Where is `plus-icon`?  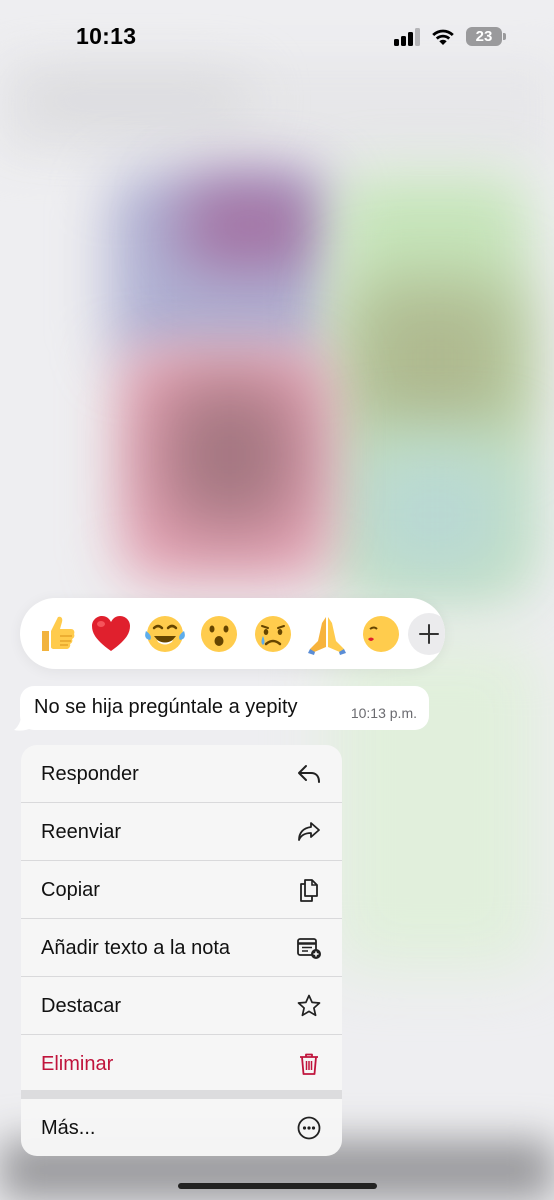 plus-icon is located at coordinates (429, 634).